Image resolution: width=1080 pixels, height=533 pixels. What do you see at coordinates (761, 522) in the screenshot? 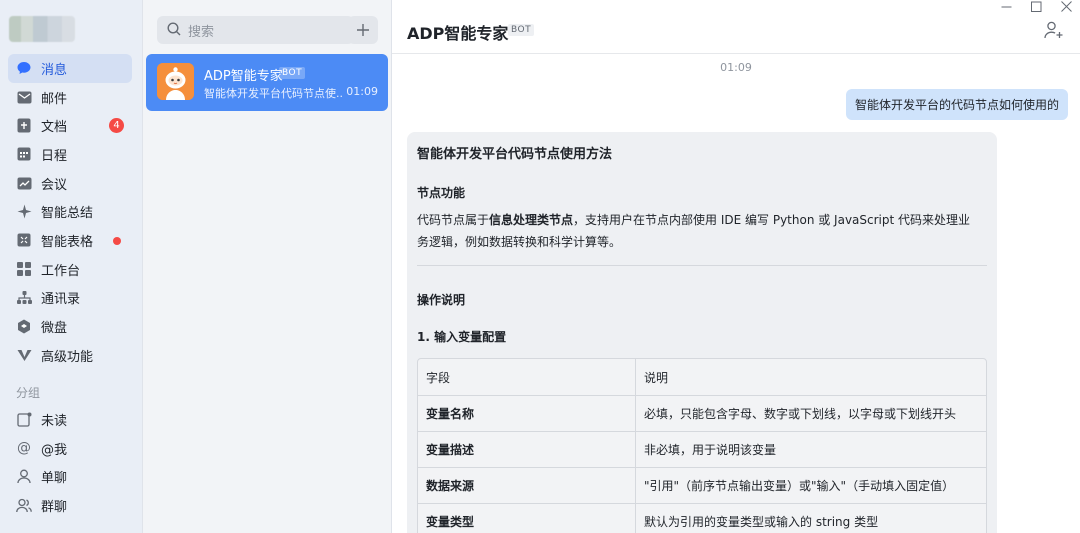
I see `table-cell-desc: 默认为引用的变量类型或输入的 string 类型` at bounding box center [761, 522].